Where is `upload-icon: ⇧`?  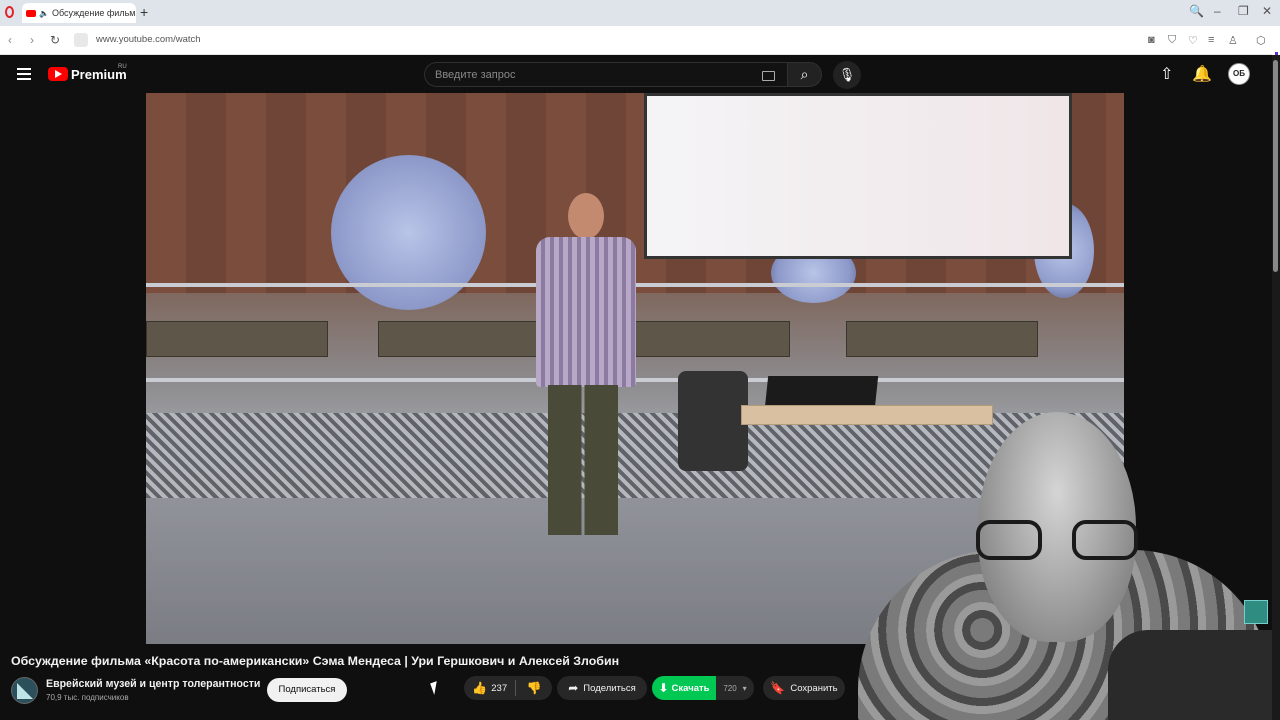 upload-icon: ⇧ is located at coordinates (1166, 74).